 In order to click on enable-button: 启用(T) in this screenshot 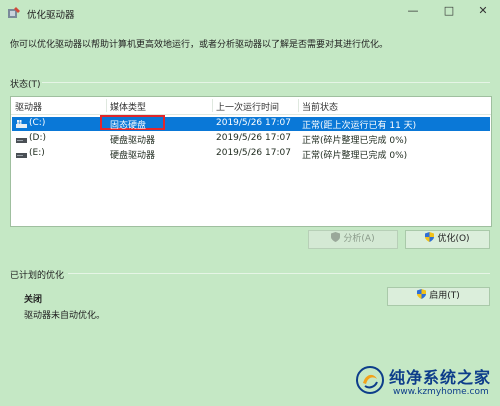, I will do `click(438, 296)`.